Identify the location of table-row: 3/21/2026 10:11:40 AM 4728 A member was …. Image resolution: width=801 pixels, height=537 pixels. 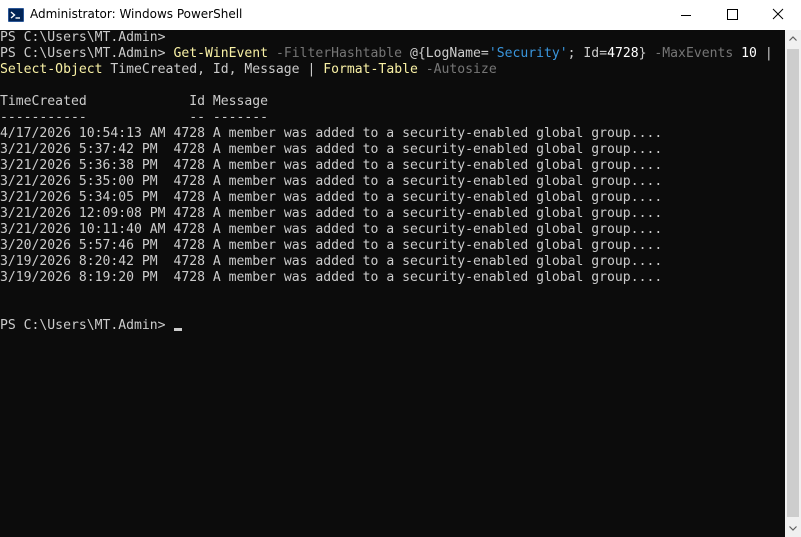
(331, 230).